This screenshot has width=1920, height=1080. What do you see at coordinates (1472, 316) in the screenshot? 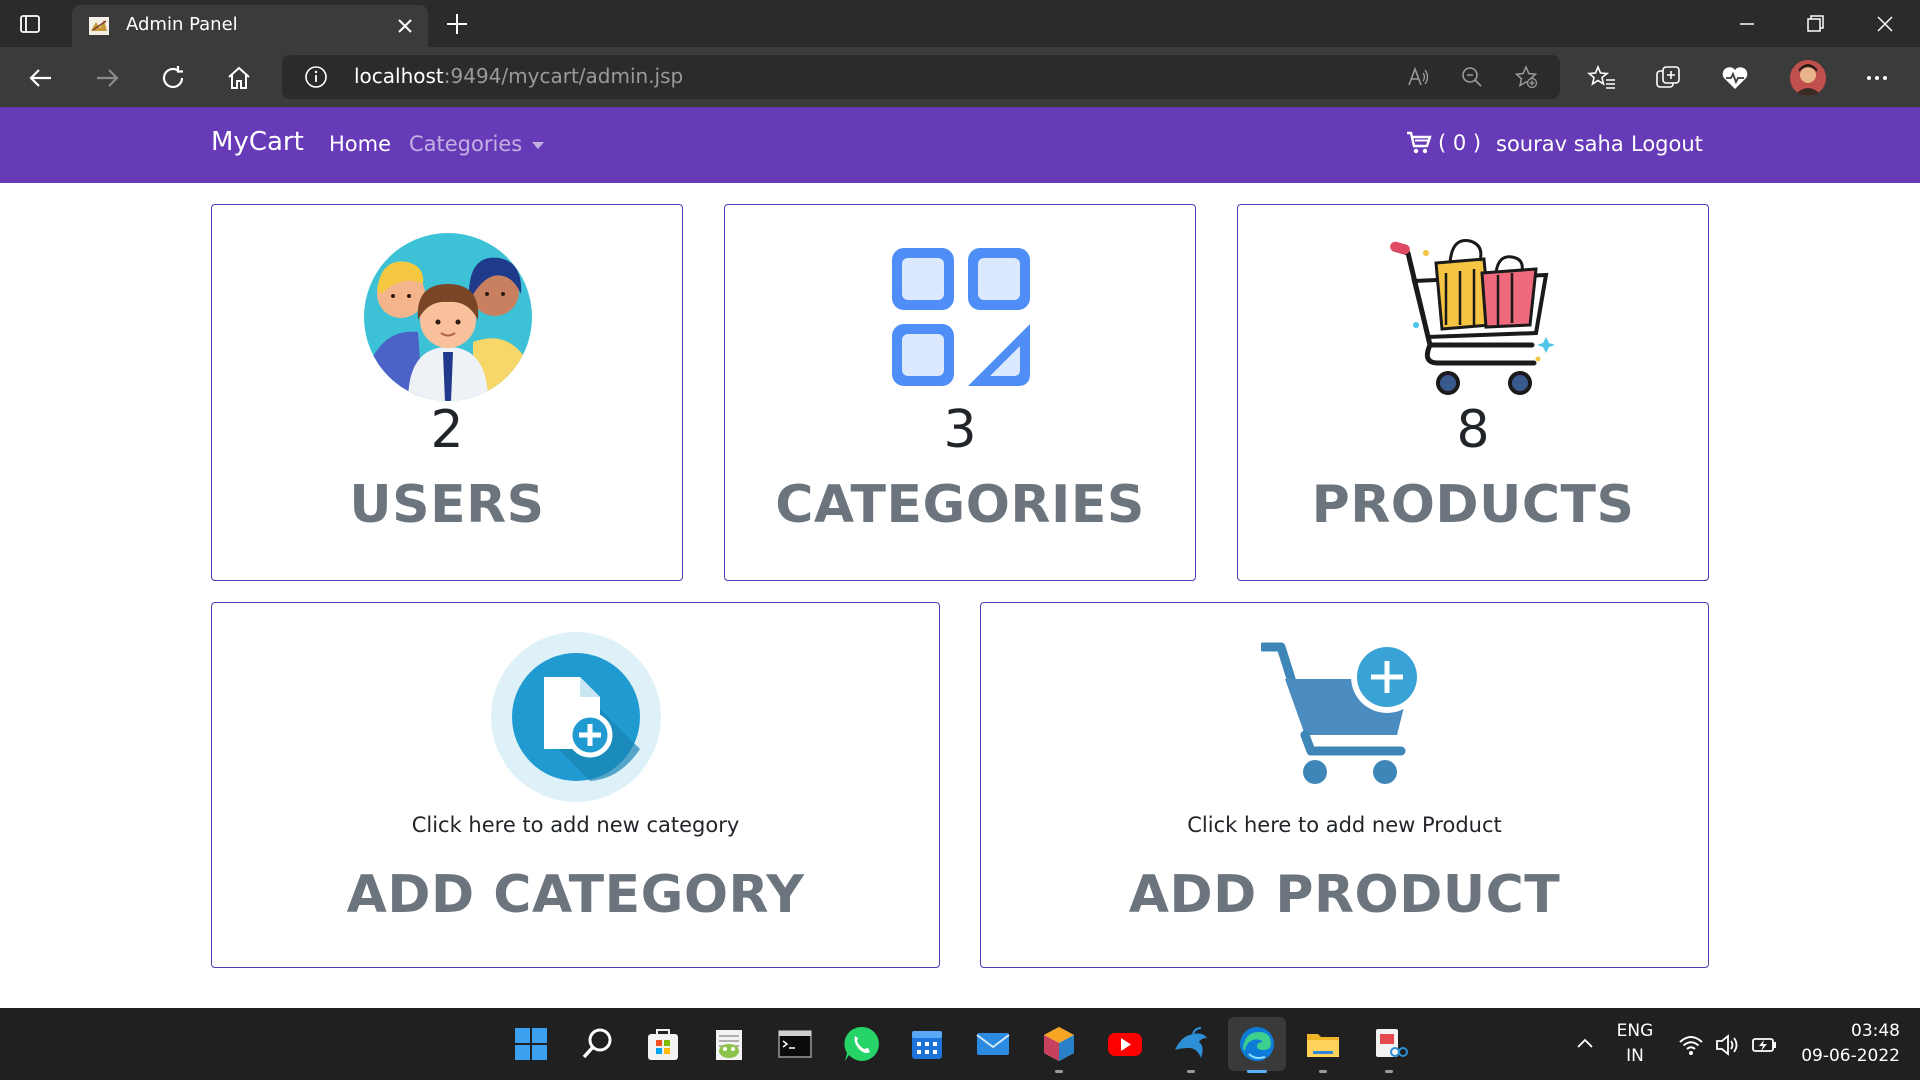
I see `products-icon` at bounding box center [1472, 316].